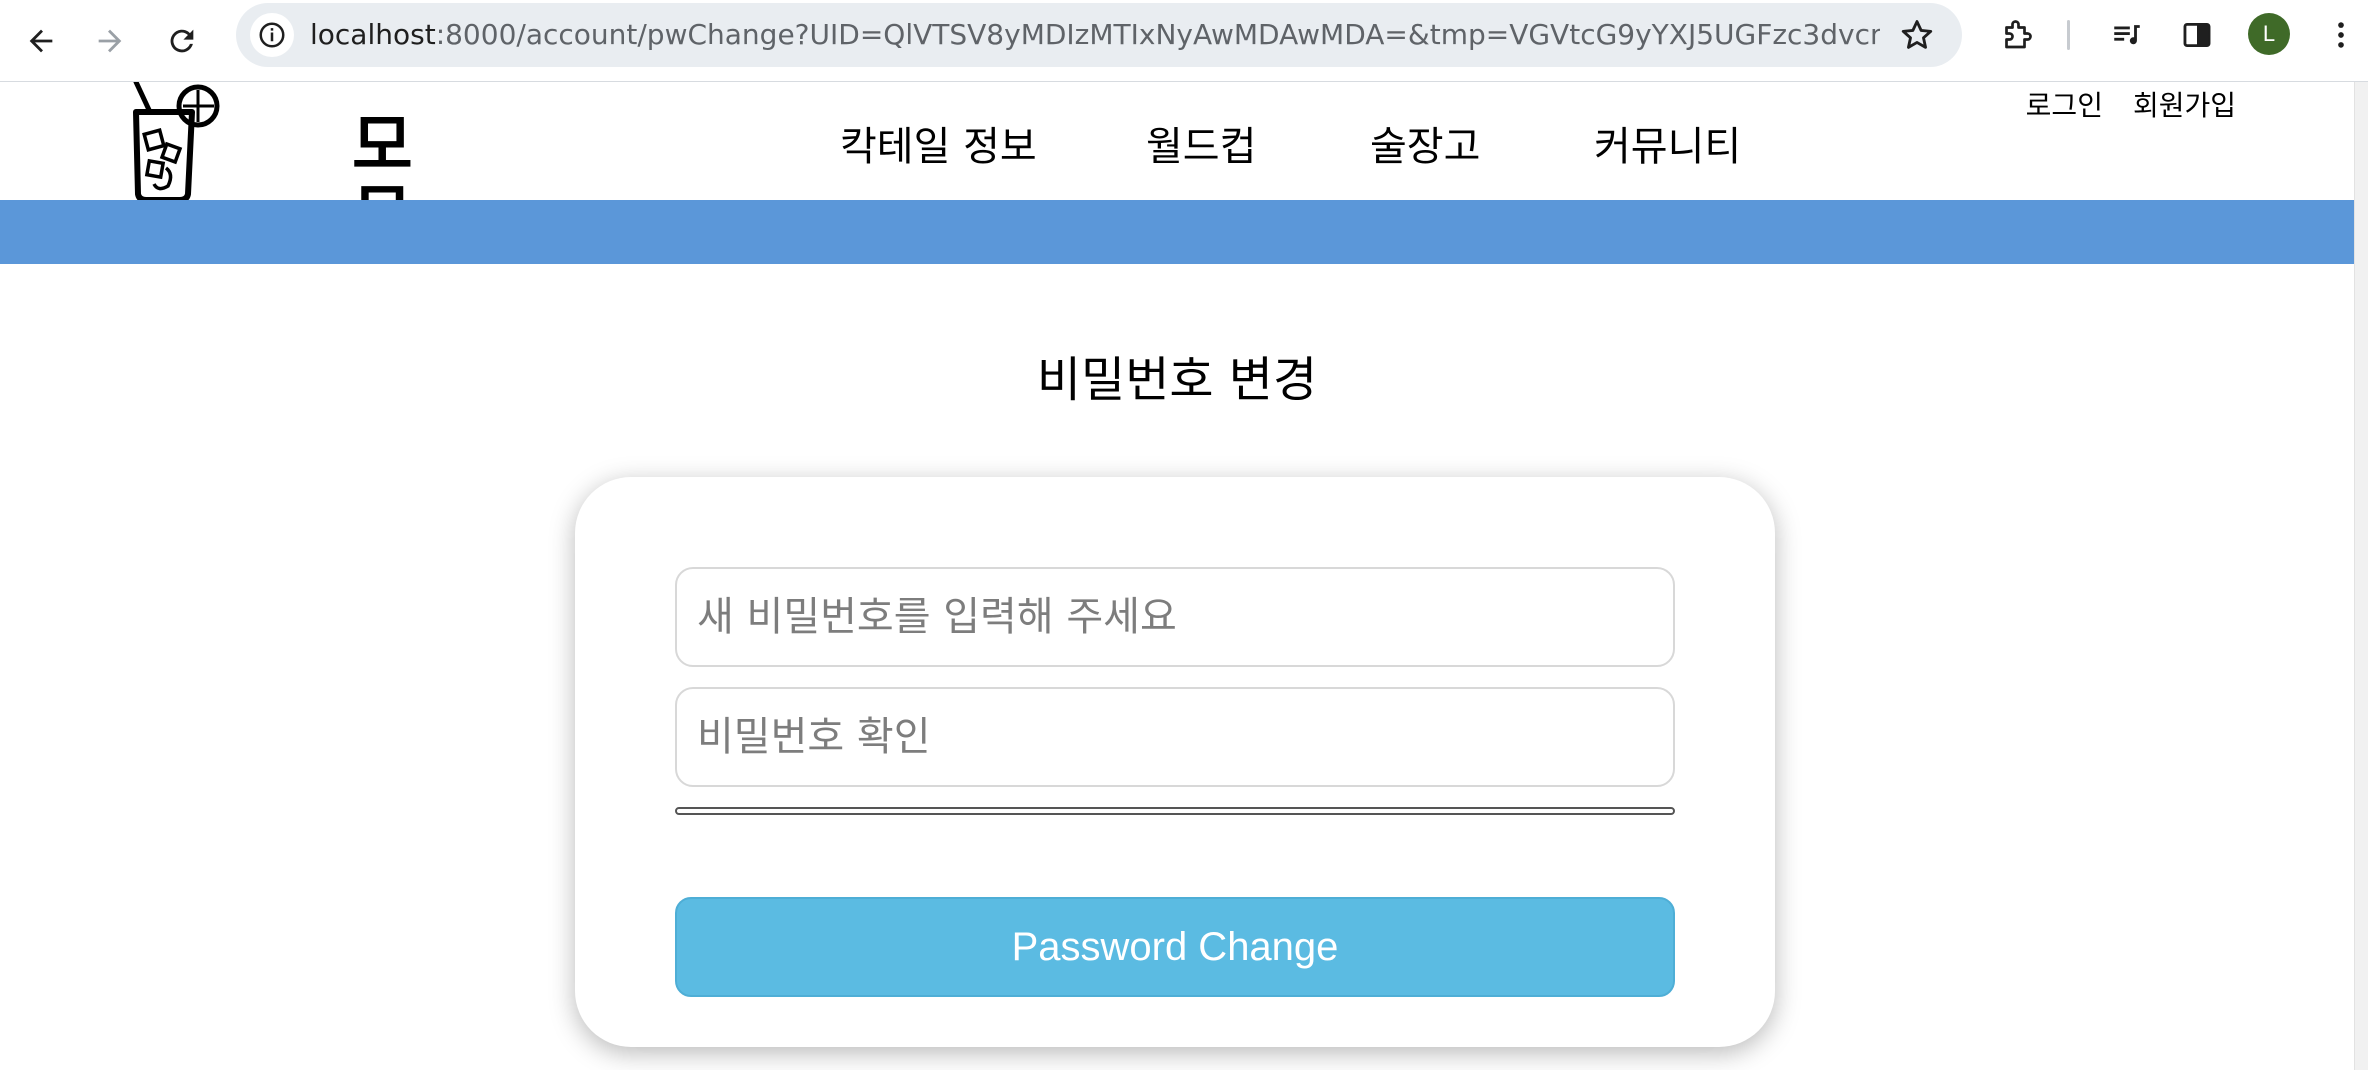  What do you see at coordinates (1175, 737) in the screenshot?
I see `confirm-password-input` at bounding box center [1175, 737].